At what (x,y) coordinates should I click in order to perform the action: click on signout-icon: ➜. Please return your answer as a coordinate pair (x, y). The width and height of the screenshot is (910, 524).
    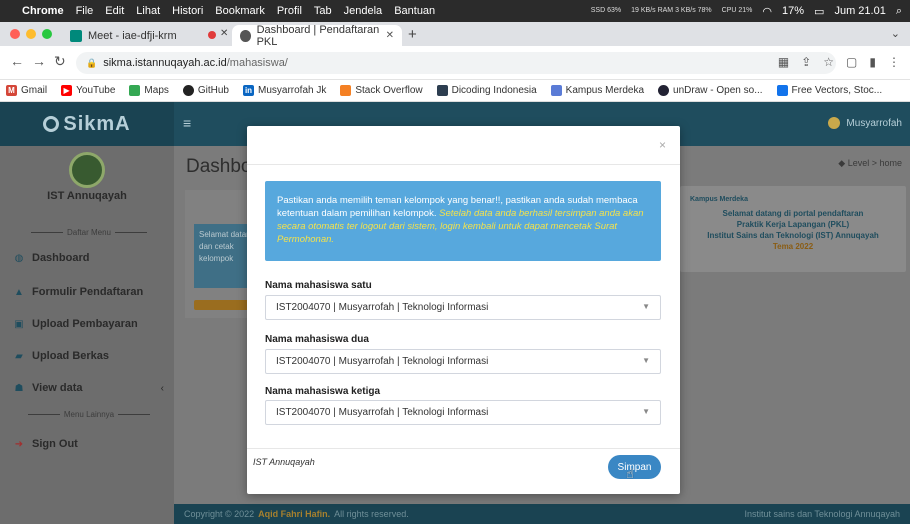
    Looking at the image, I should click on (19, 444).